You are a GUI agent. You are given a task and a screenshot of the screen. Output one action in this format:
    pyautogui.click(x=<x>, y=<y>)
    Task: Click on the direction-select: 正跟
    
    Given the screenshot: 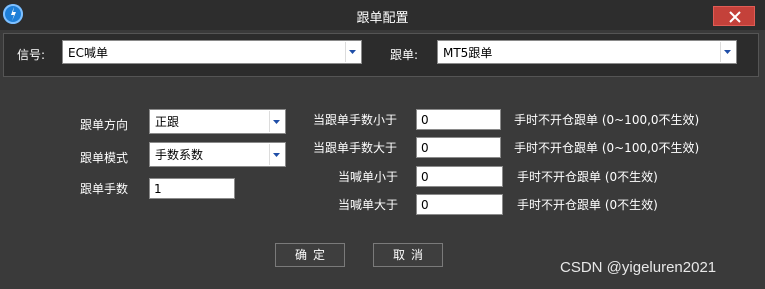 What is the action you would take?
    pyautogui.click(x=217, y=121)
    